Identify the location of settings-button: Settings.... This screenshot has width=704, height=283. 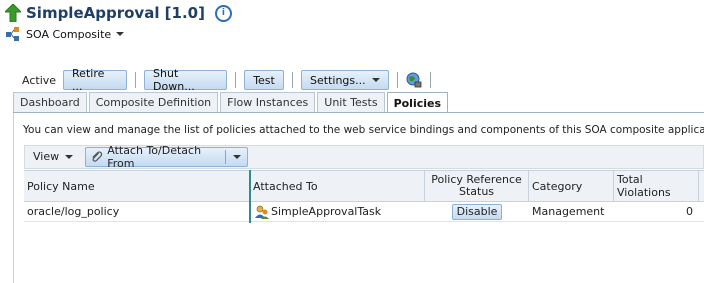
(345, 80).